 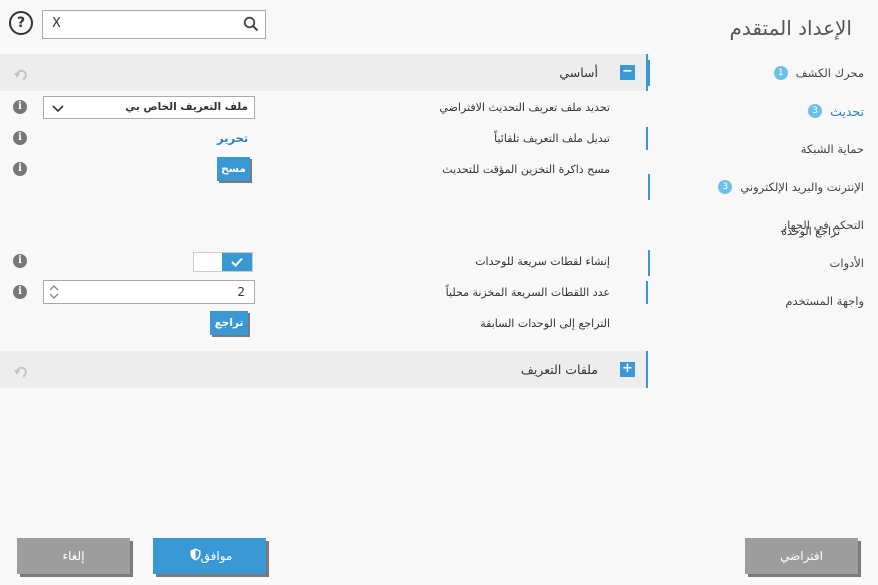 What do you see at coordinates (195, 557) in the screenshot?
I see `shield-icon` at bounding box center [195, 557].